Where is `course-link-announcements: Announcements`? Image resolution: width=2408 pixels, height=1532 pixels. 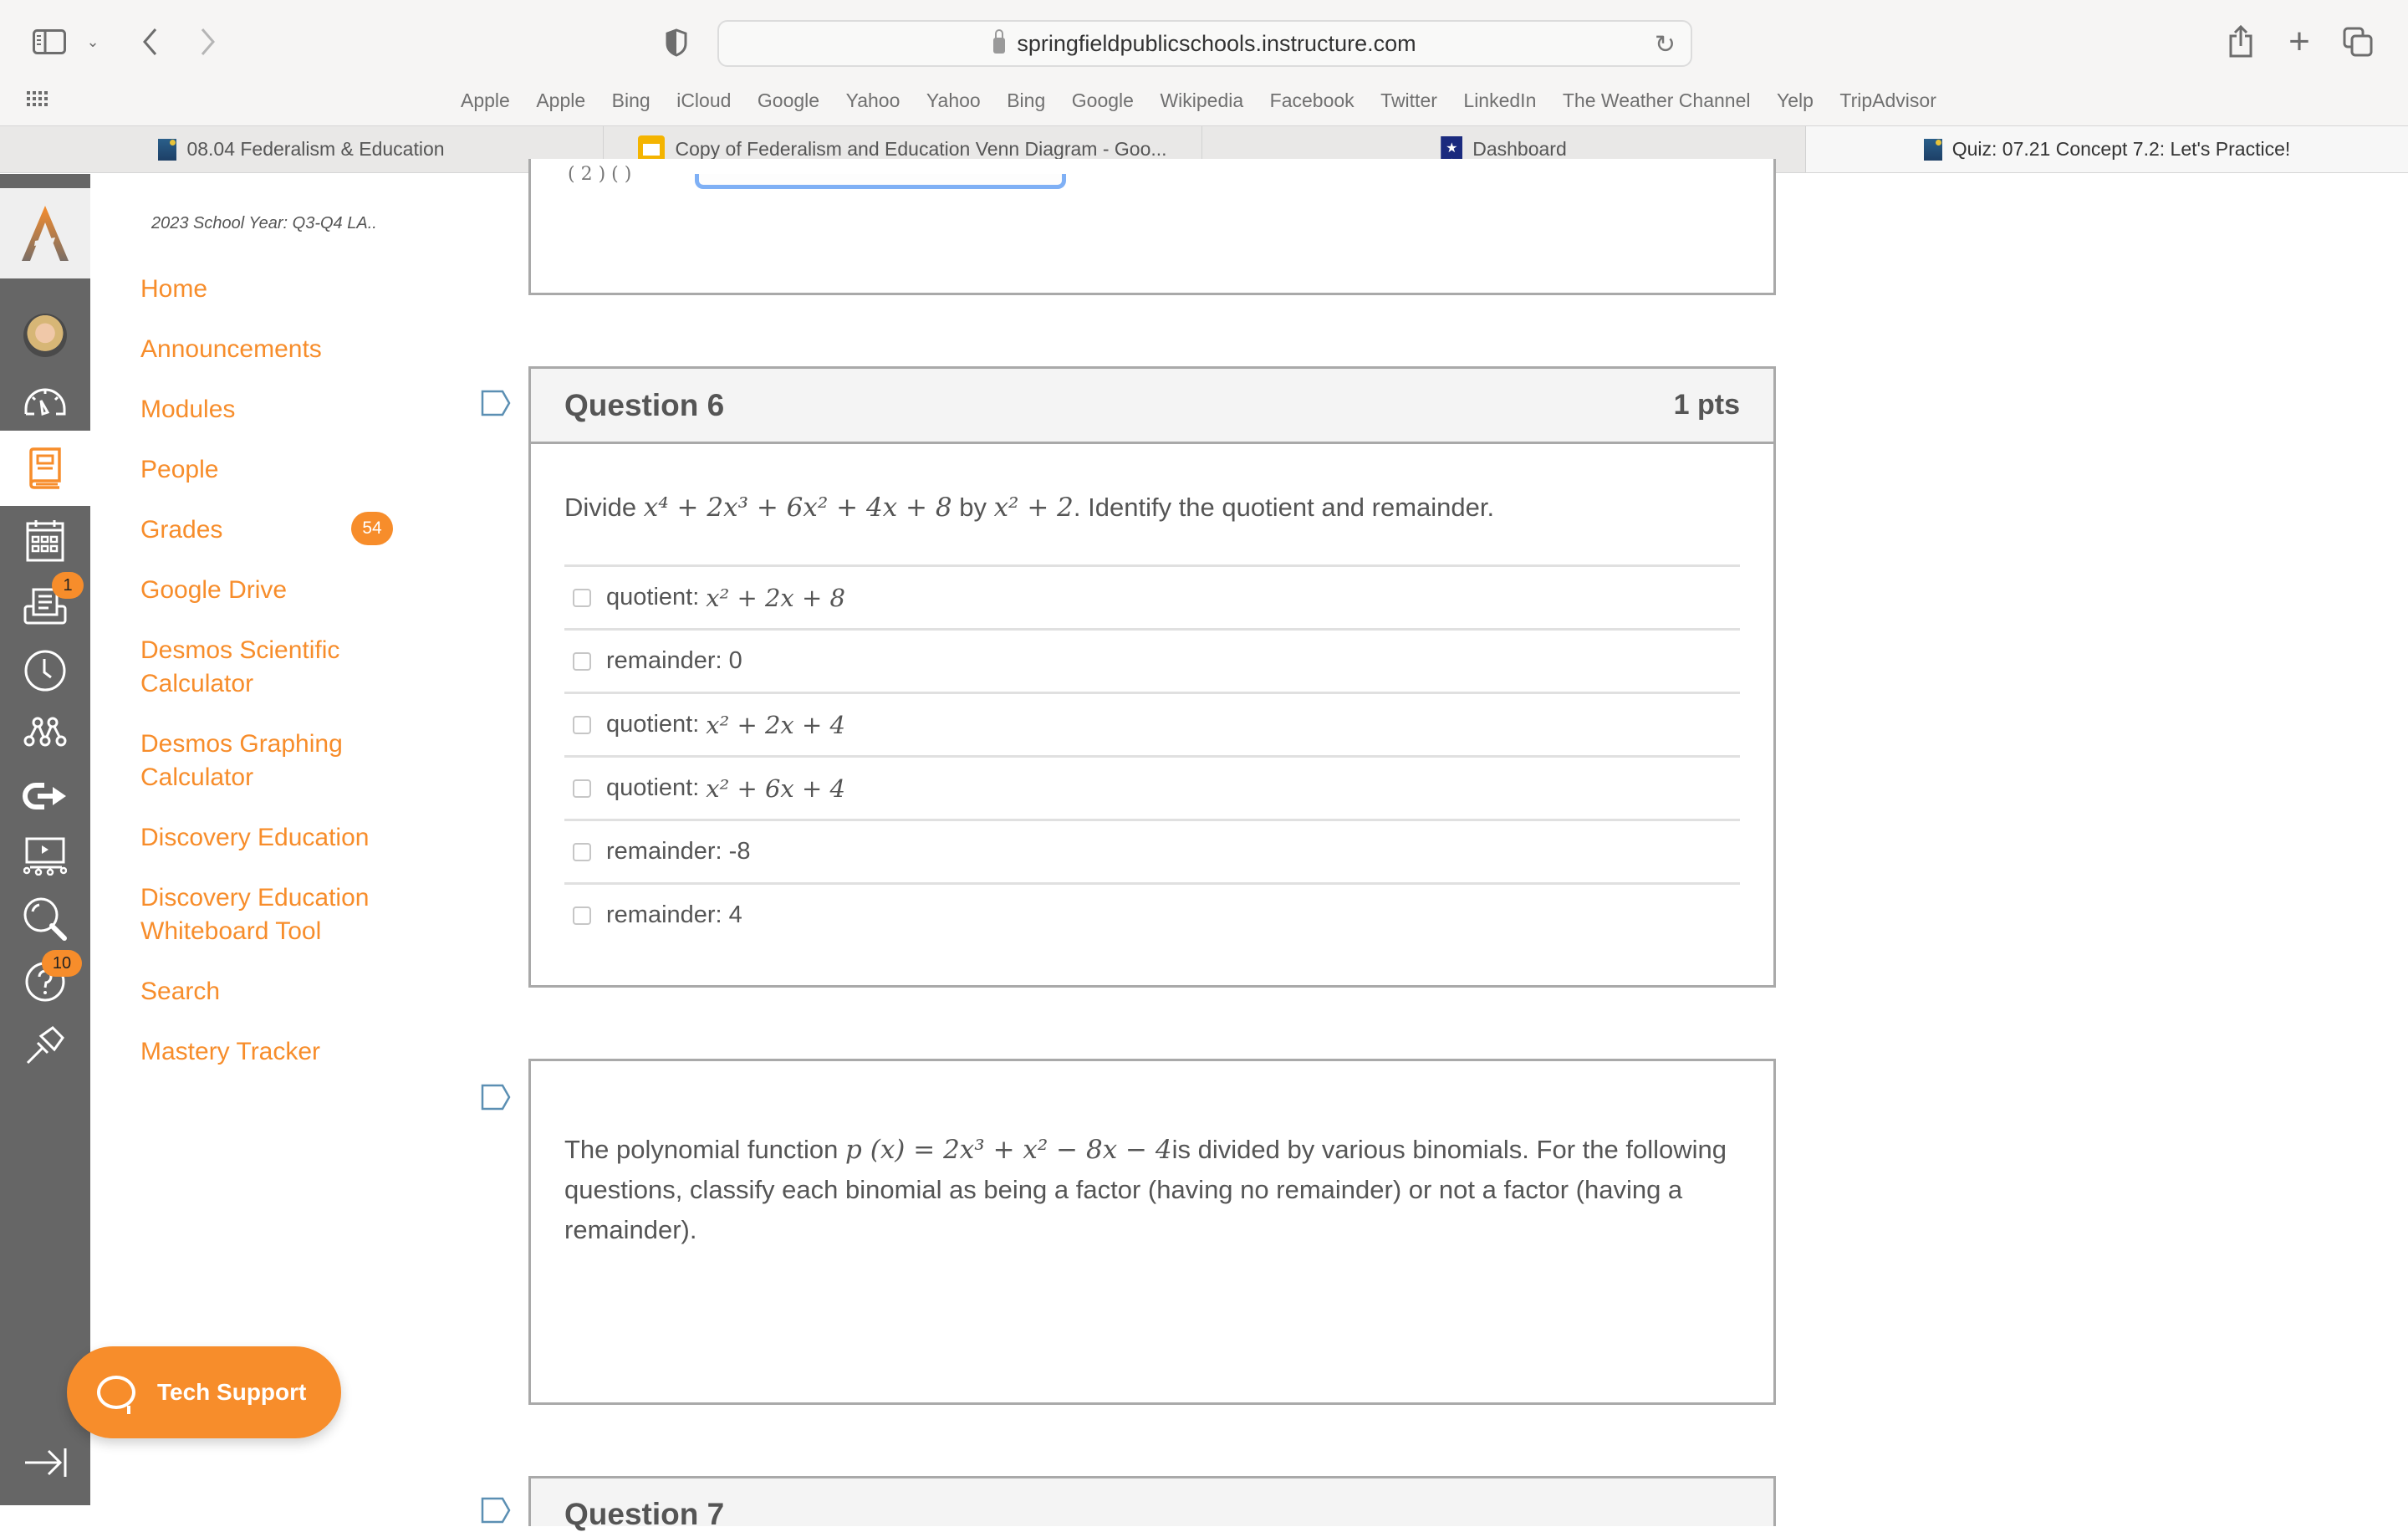 course-link-announcements: Announcements is located at coordinates (231, 349).